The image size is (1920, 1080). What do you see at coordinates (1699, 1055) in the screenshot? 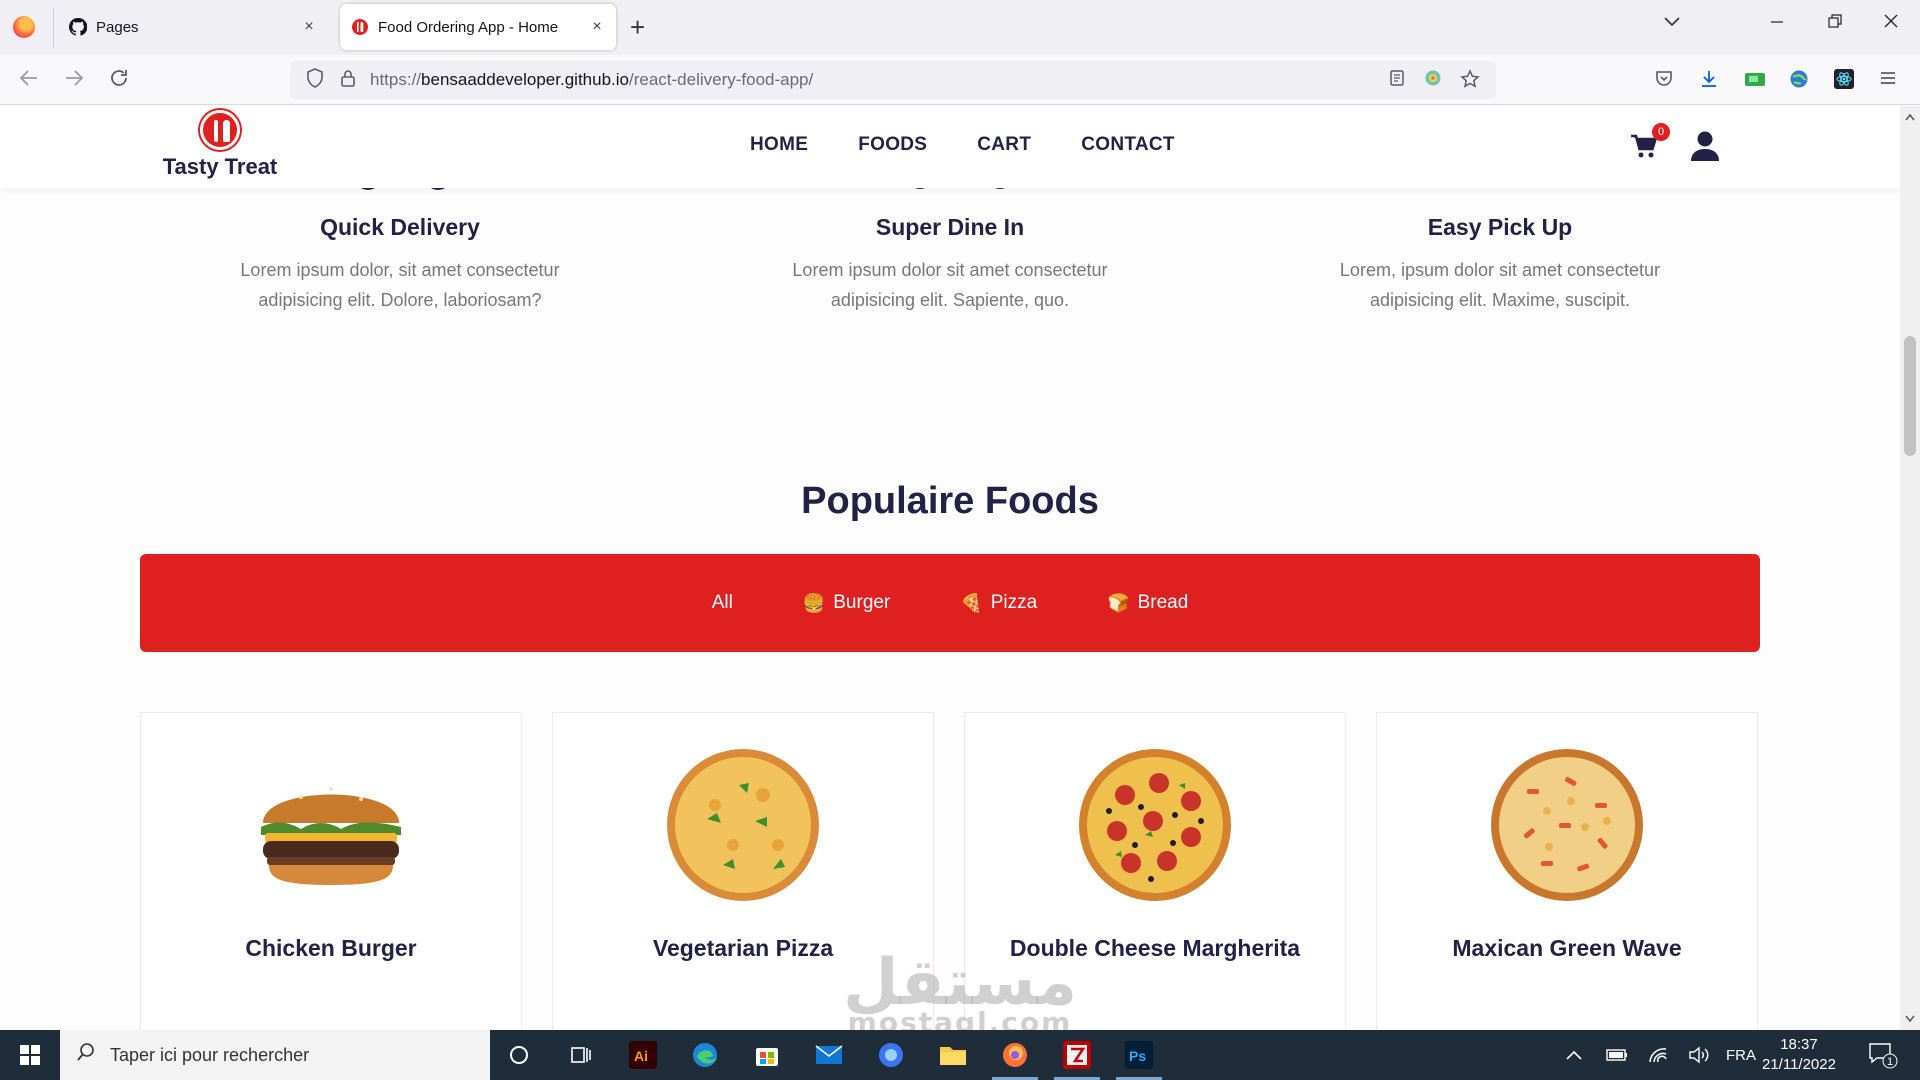
I see `volume-icon` at bounding box center [1699, 1055].